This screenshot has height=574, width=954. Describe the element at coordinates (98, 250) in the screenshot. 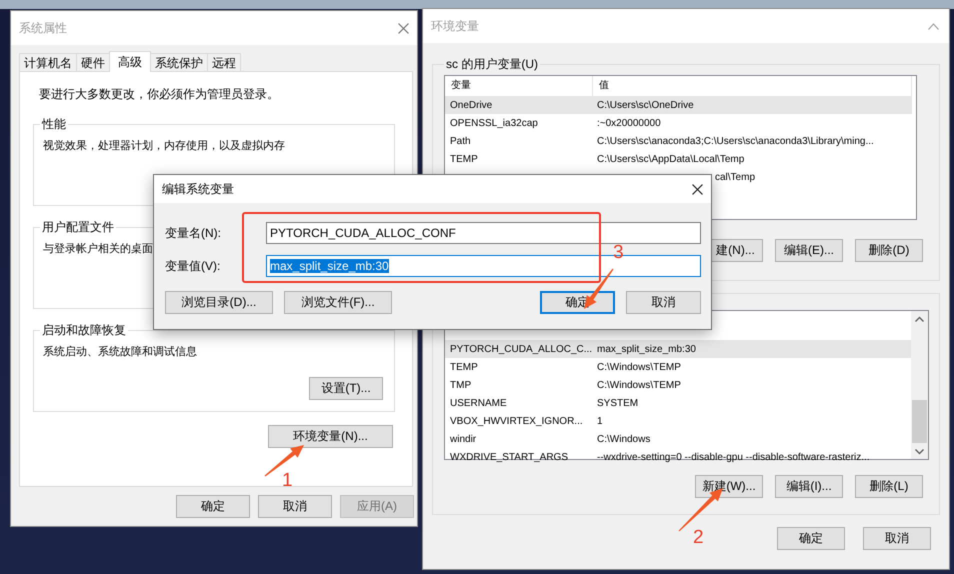

I see `group-description: 与登录帐户相关的桌面` at that location.